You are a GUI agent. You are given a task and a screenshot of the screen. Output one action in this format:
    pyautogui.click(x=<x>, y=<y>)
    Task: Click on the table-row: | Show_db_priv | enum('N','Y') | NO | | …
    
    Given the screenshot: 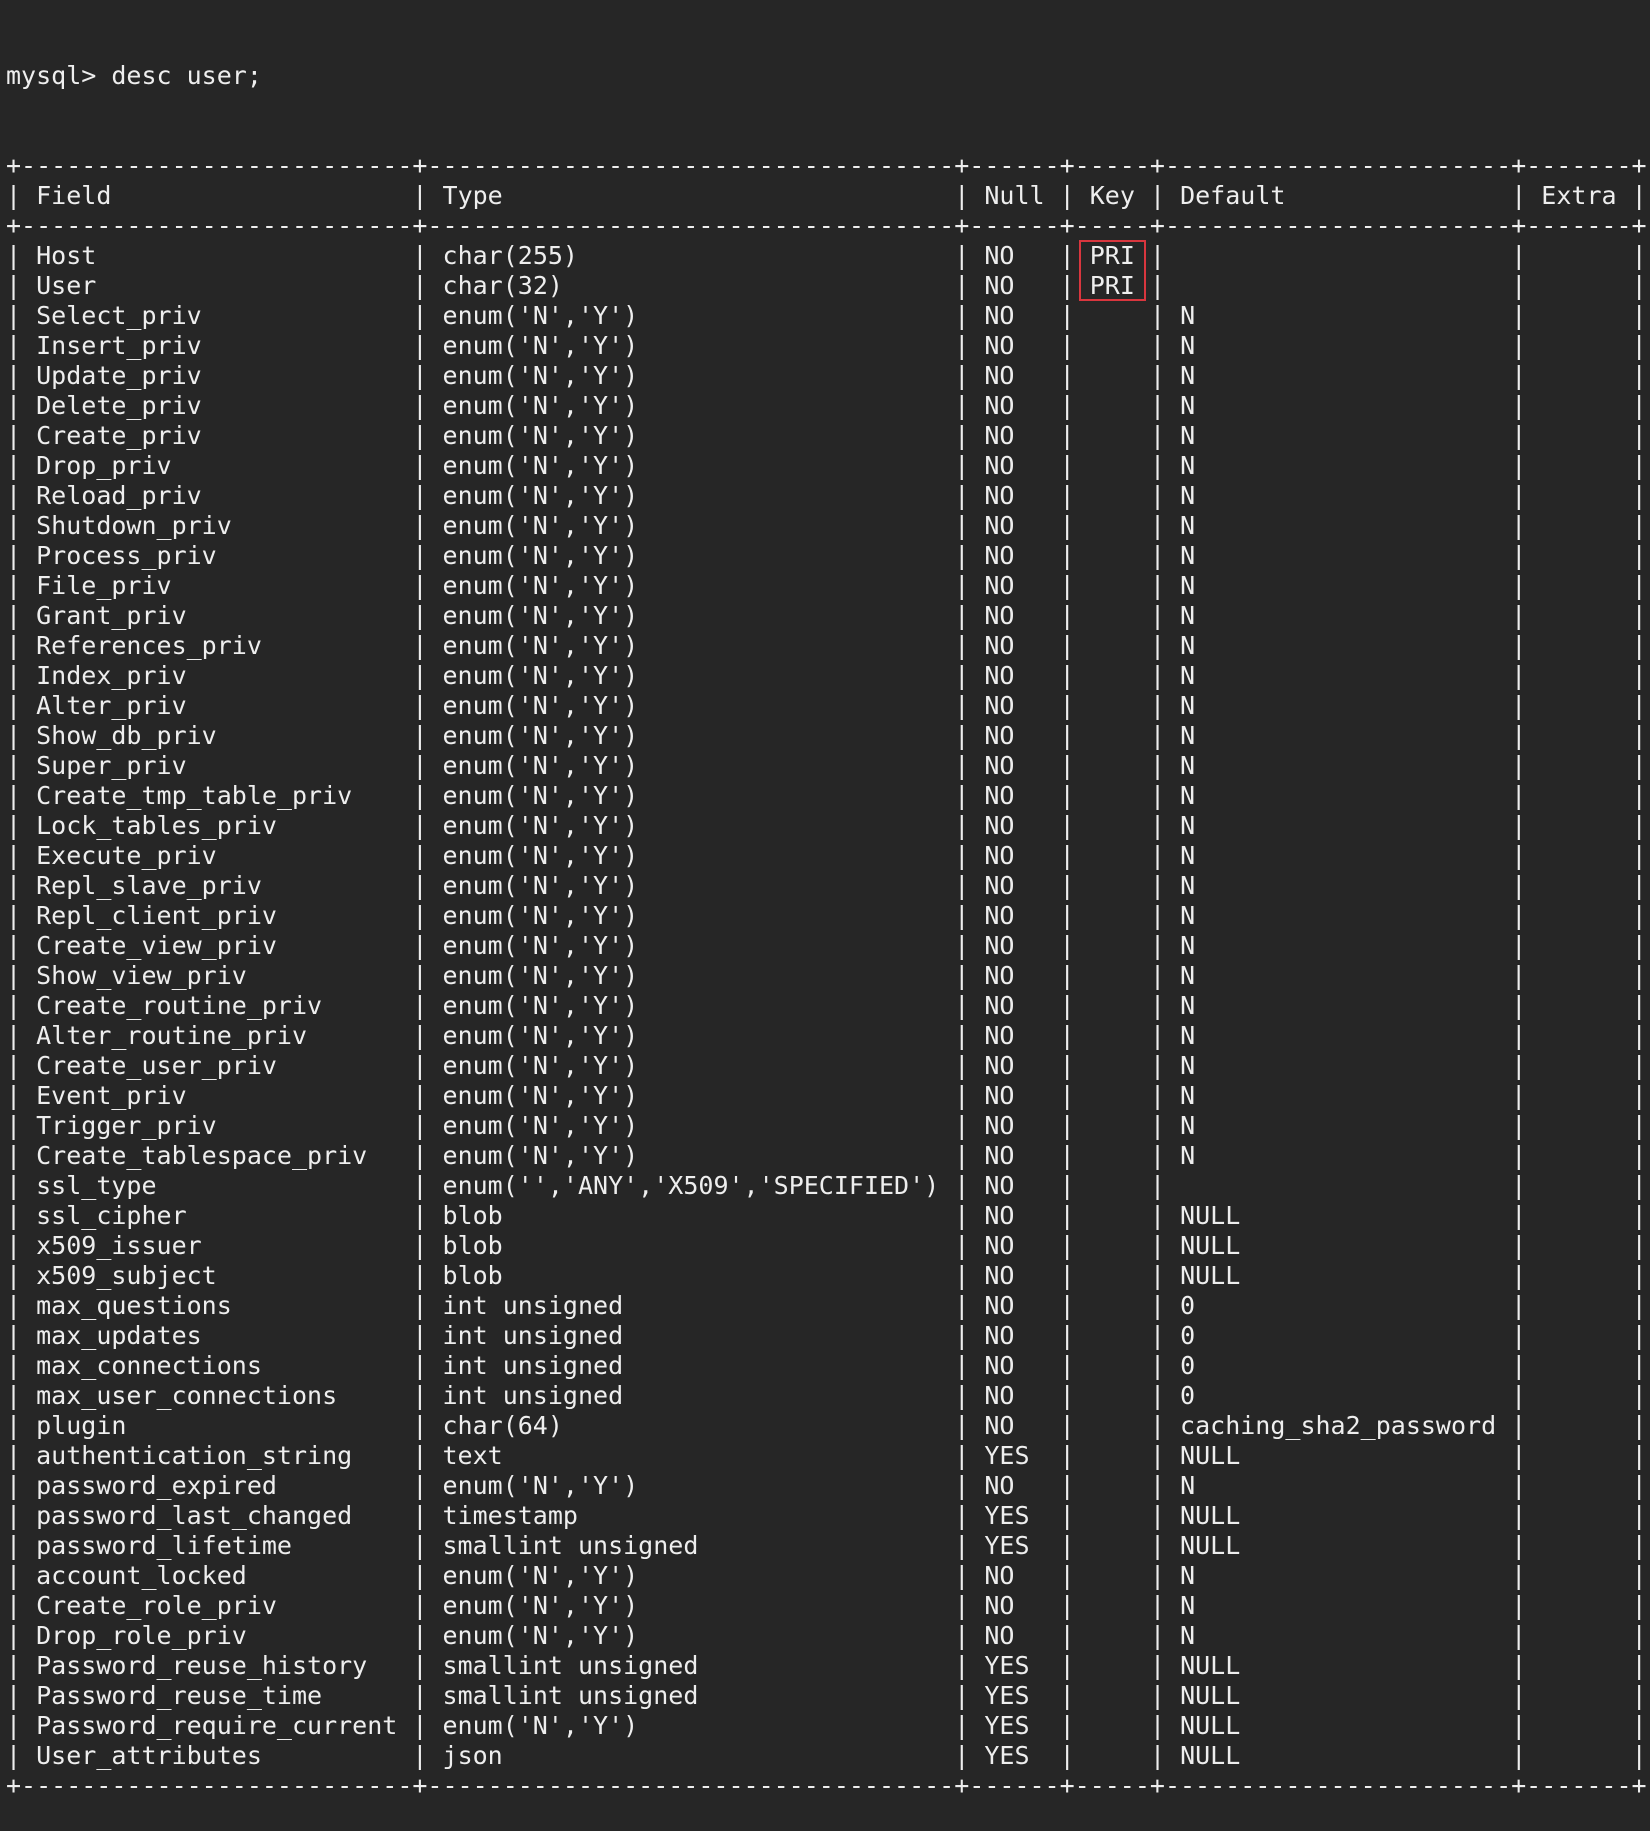 What is the action you would take?
    pyautogui.click(x=826, y=735)
    